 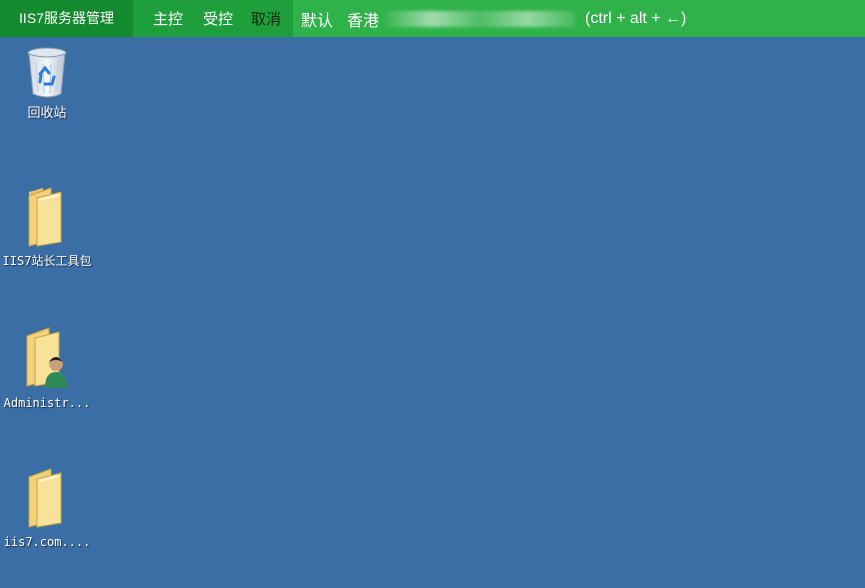 I want to click on profile-label: 默认, so click(x=317, y=21).